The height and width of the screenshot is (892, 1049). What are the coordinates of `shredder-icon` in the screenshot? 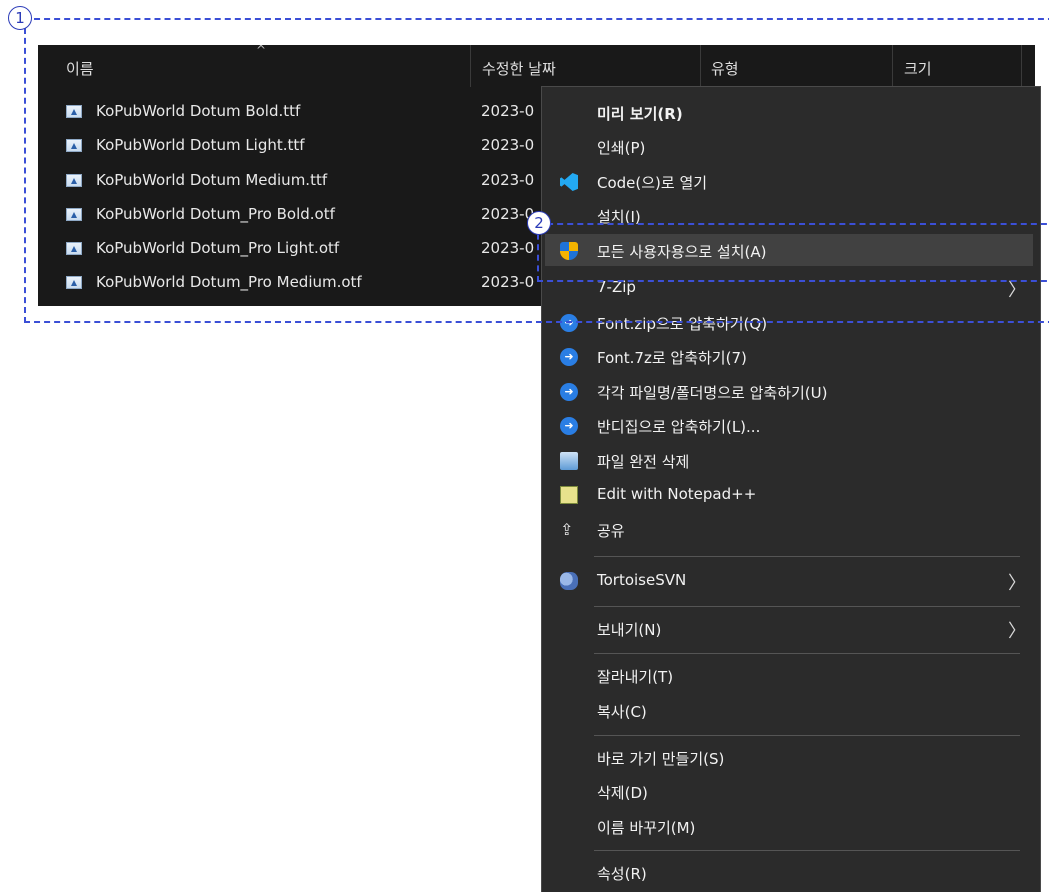 It's located at (569, 461).